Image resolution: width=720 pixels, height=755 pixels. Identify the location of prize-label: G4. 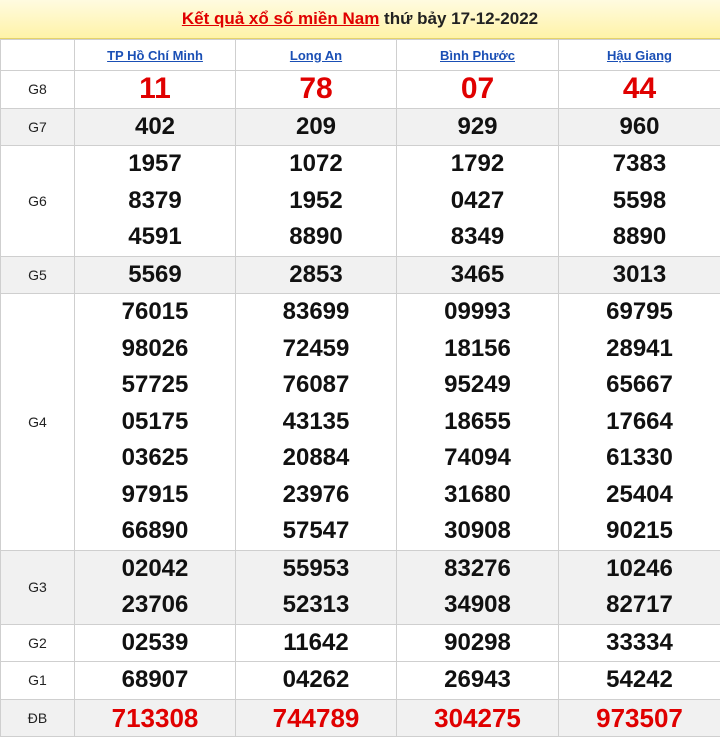
(37, 422).